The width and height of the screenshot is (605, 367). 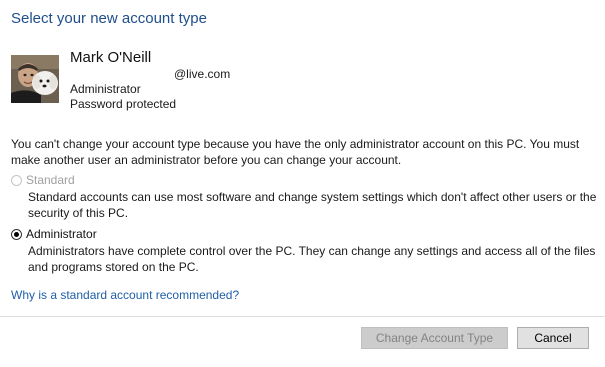 I want to click on account-name: Mark O'Neill, so click(x=111, y=57).